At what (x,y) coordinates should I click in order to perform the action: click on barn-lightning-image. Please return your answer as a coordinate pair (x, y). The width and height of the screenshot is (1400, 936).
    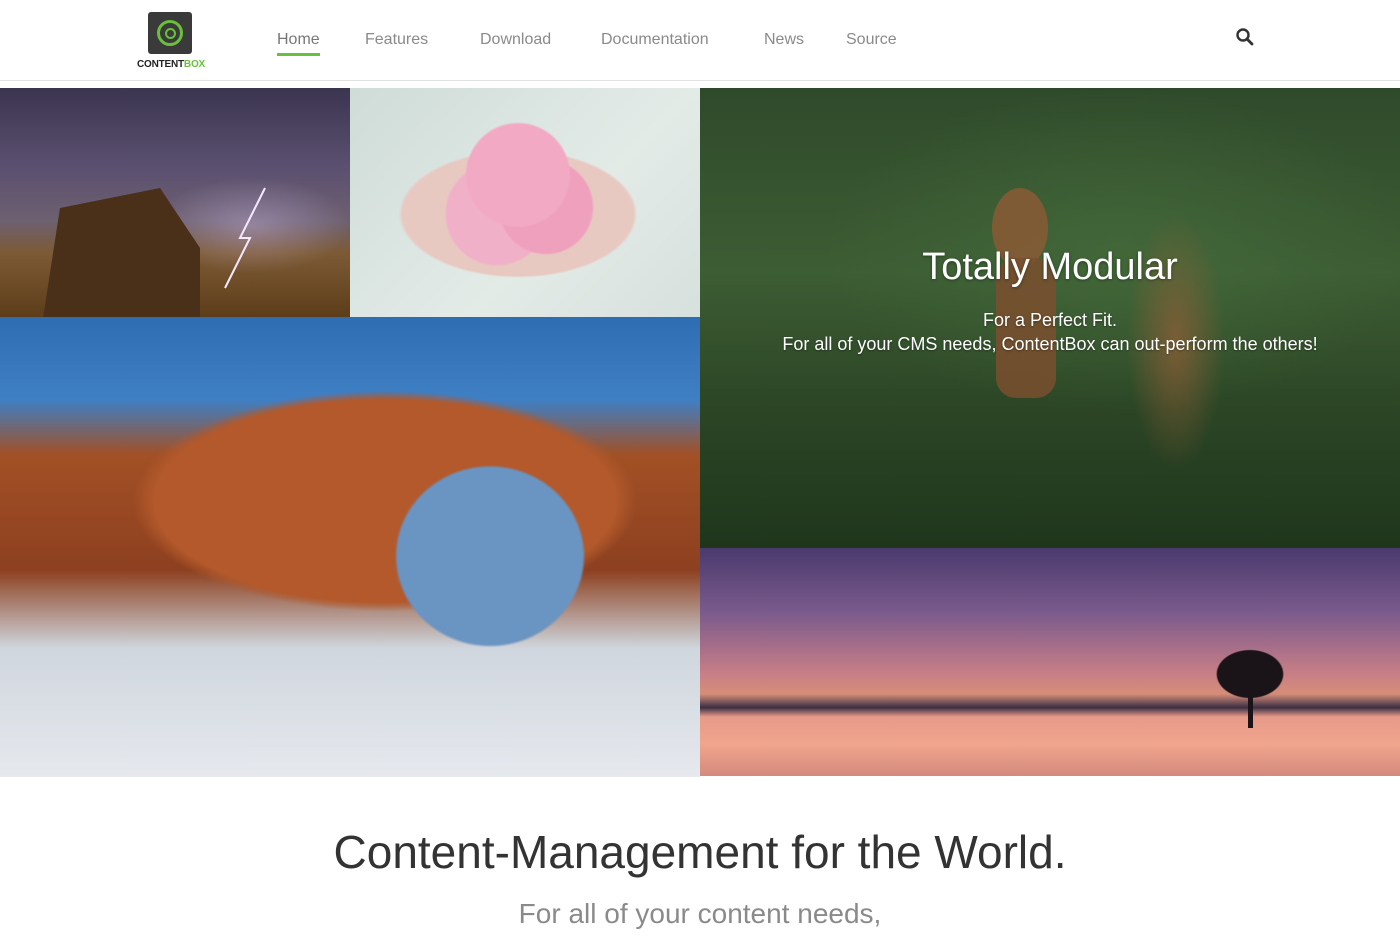
    Looking at the image, I should click on (175, 202).